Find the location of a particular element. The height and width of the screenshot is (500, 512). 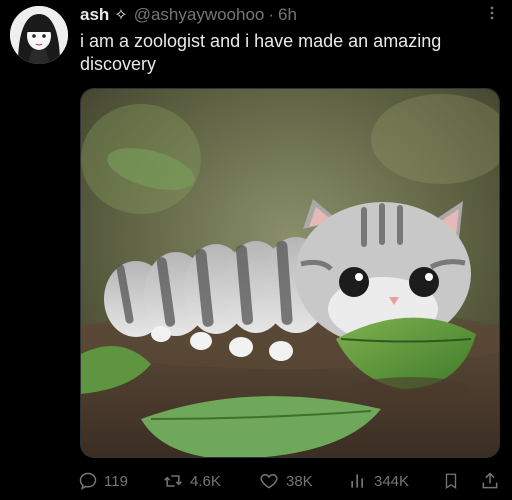

reply-button: 119 is located at coordinates (103, 481).